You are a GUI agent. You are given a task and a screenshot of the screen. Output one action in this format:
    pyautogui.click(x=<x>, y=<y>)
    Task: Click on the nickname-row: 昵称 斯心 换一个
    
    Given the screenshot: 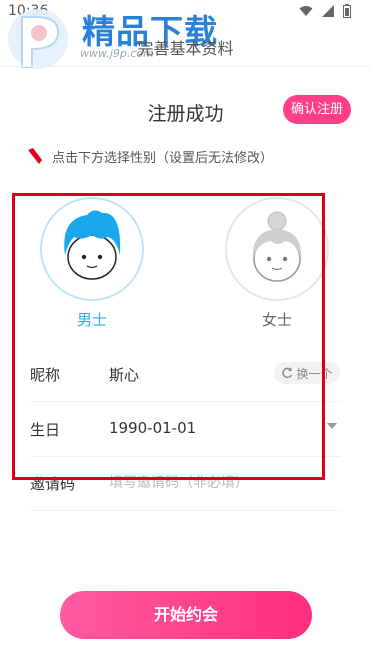 What is the action you would take?
    pyautogui.click(x=185, y=374)
    